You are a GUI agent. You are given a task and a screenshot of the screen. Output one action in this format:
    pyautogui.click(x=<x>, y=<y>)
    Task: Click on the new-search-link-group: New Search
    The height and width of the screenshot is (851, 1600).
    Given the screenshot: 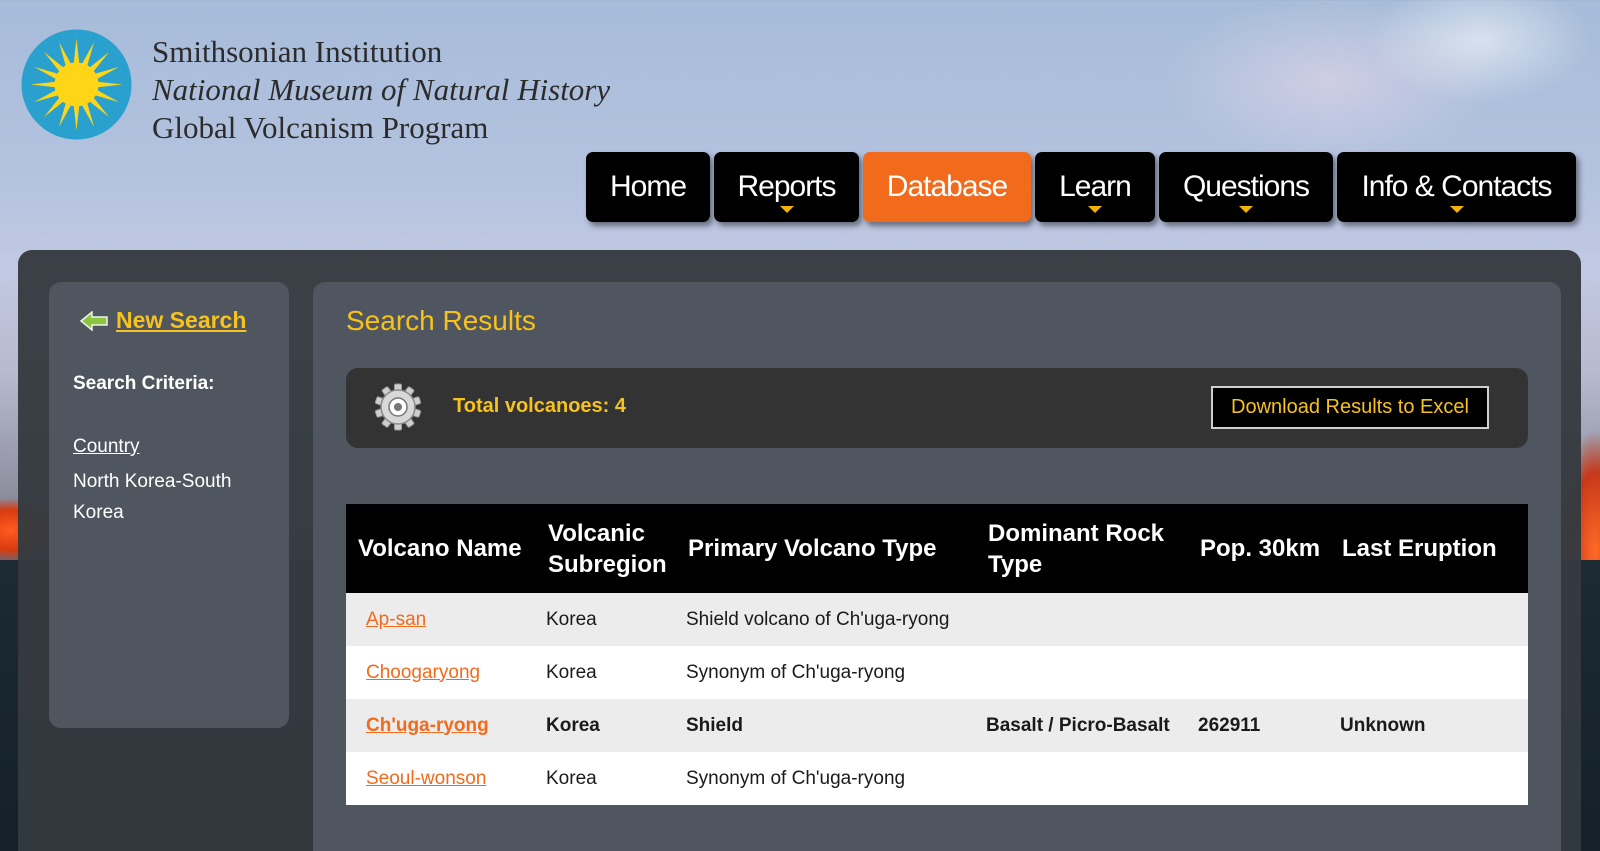 What is the action you would take?
    pyautogui.click(x=163, y=320)
    